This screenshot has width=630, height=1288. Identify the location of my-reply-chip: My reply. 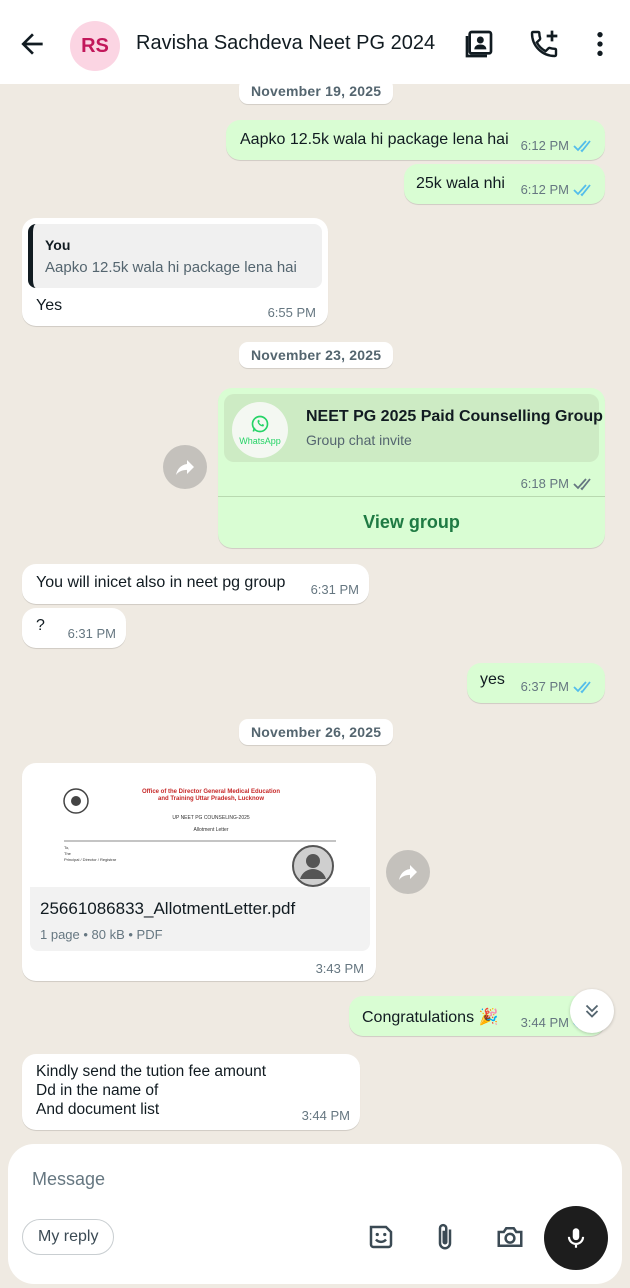
(68, 1237).